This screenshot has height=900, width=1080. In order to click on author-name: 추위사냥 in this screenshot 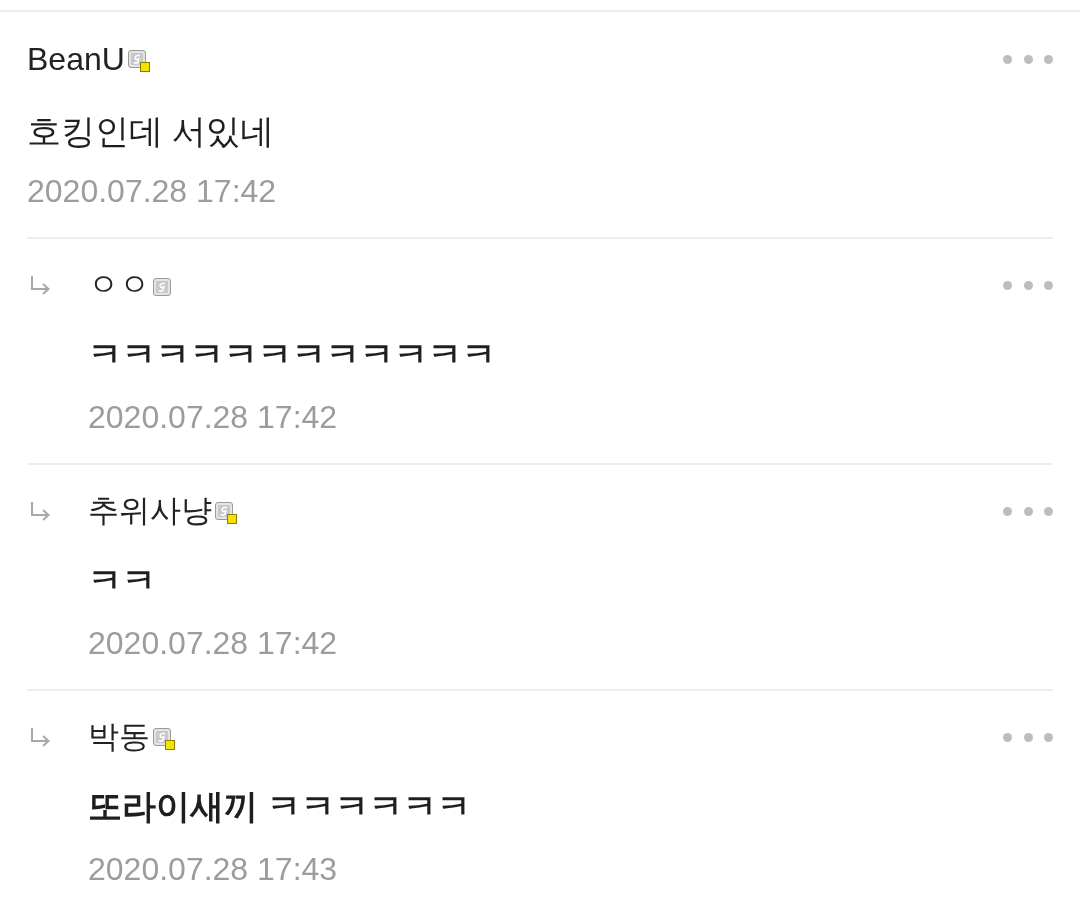, I will do `click(150, 511)`.